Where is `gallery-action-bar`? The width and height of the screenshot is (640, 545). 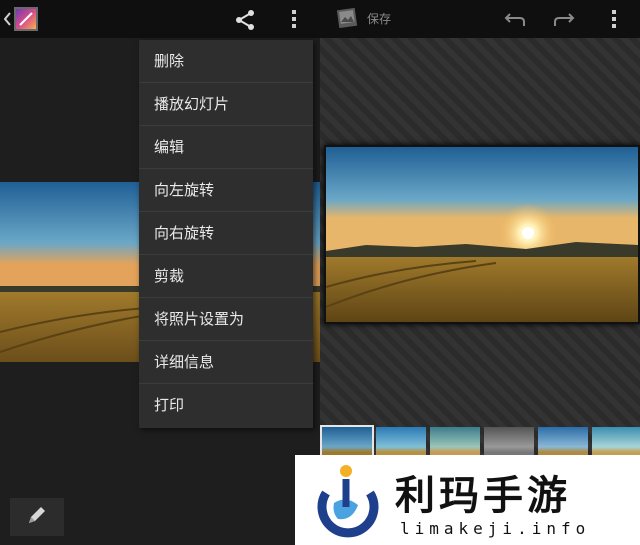 gallery-action-bar is located at coordinates (160, 19).